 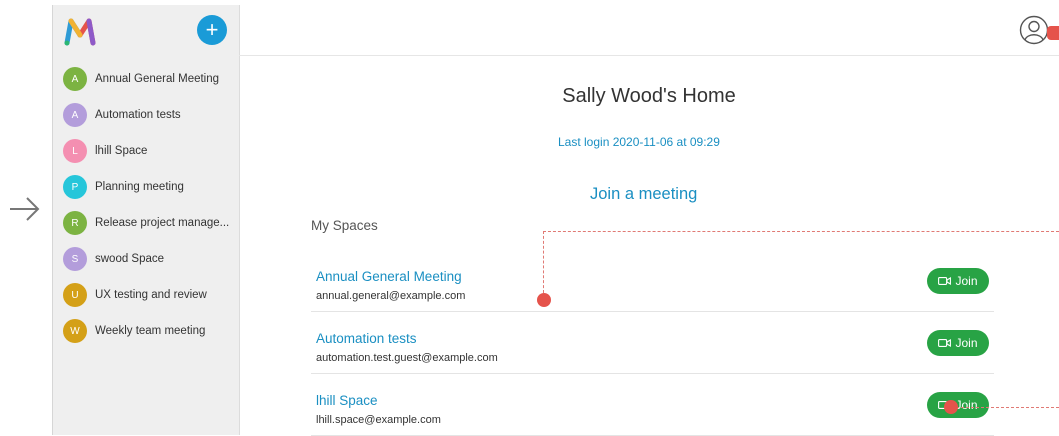 I want to click on sidebar-item-label: UX testing and review, so click(x=151, y=295).